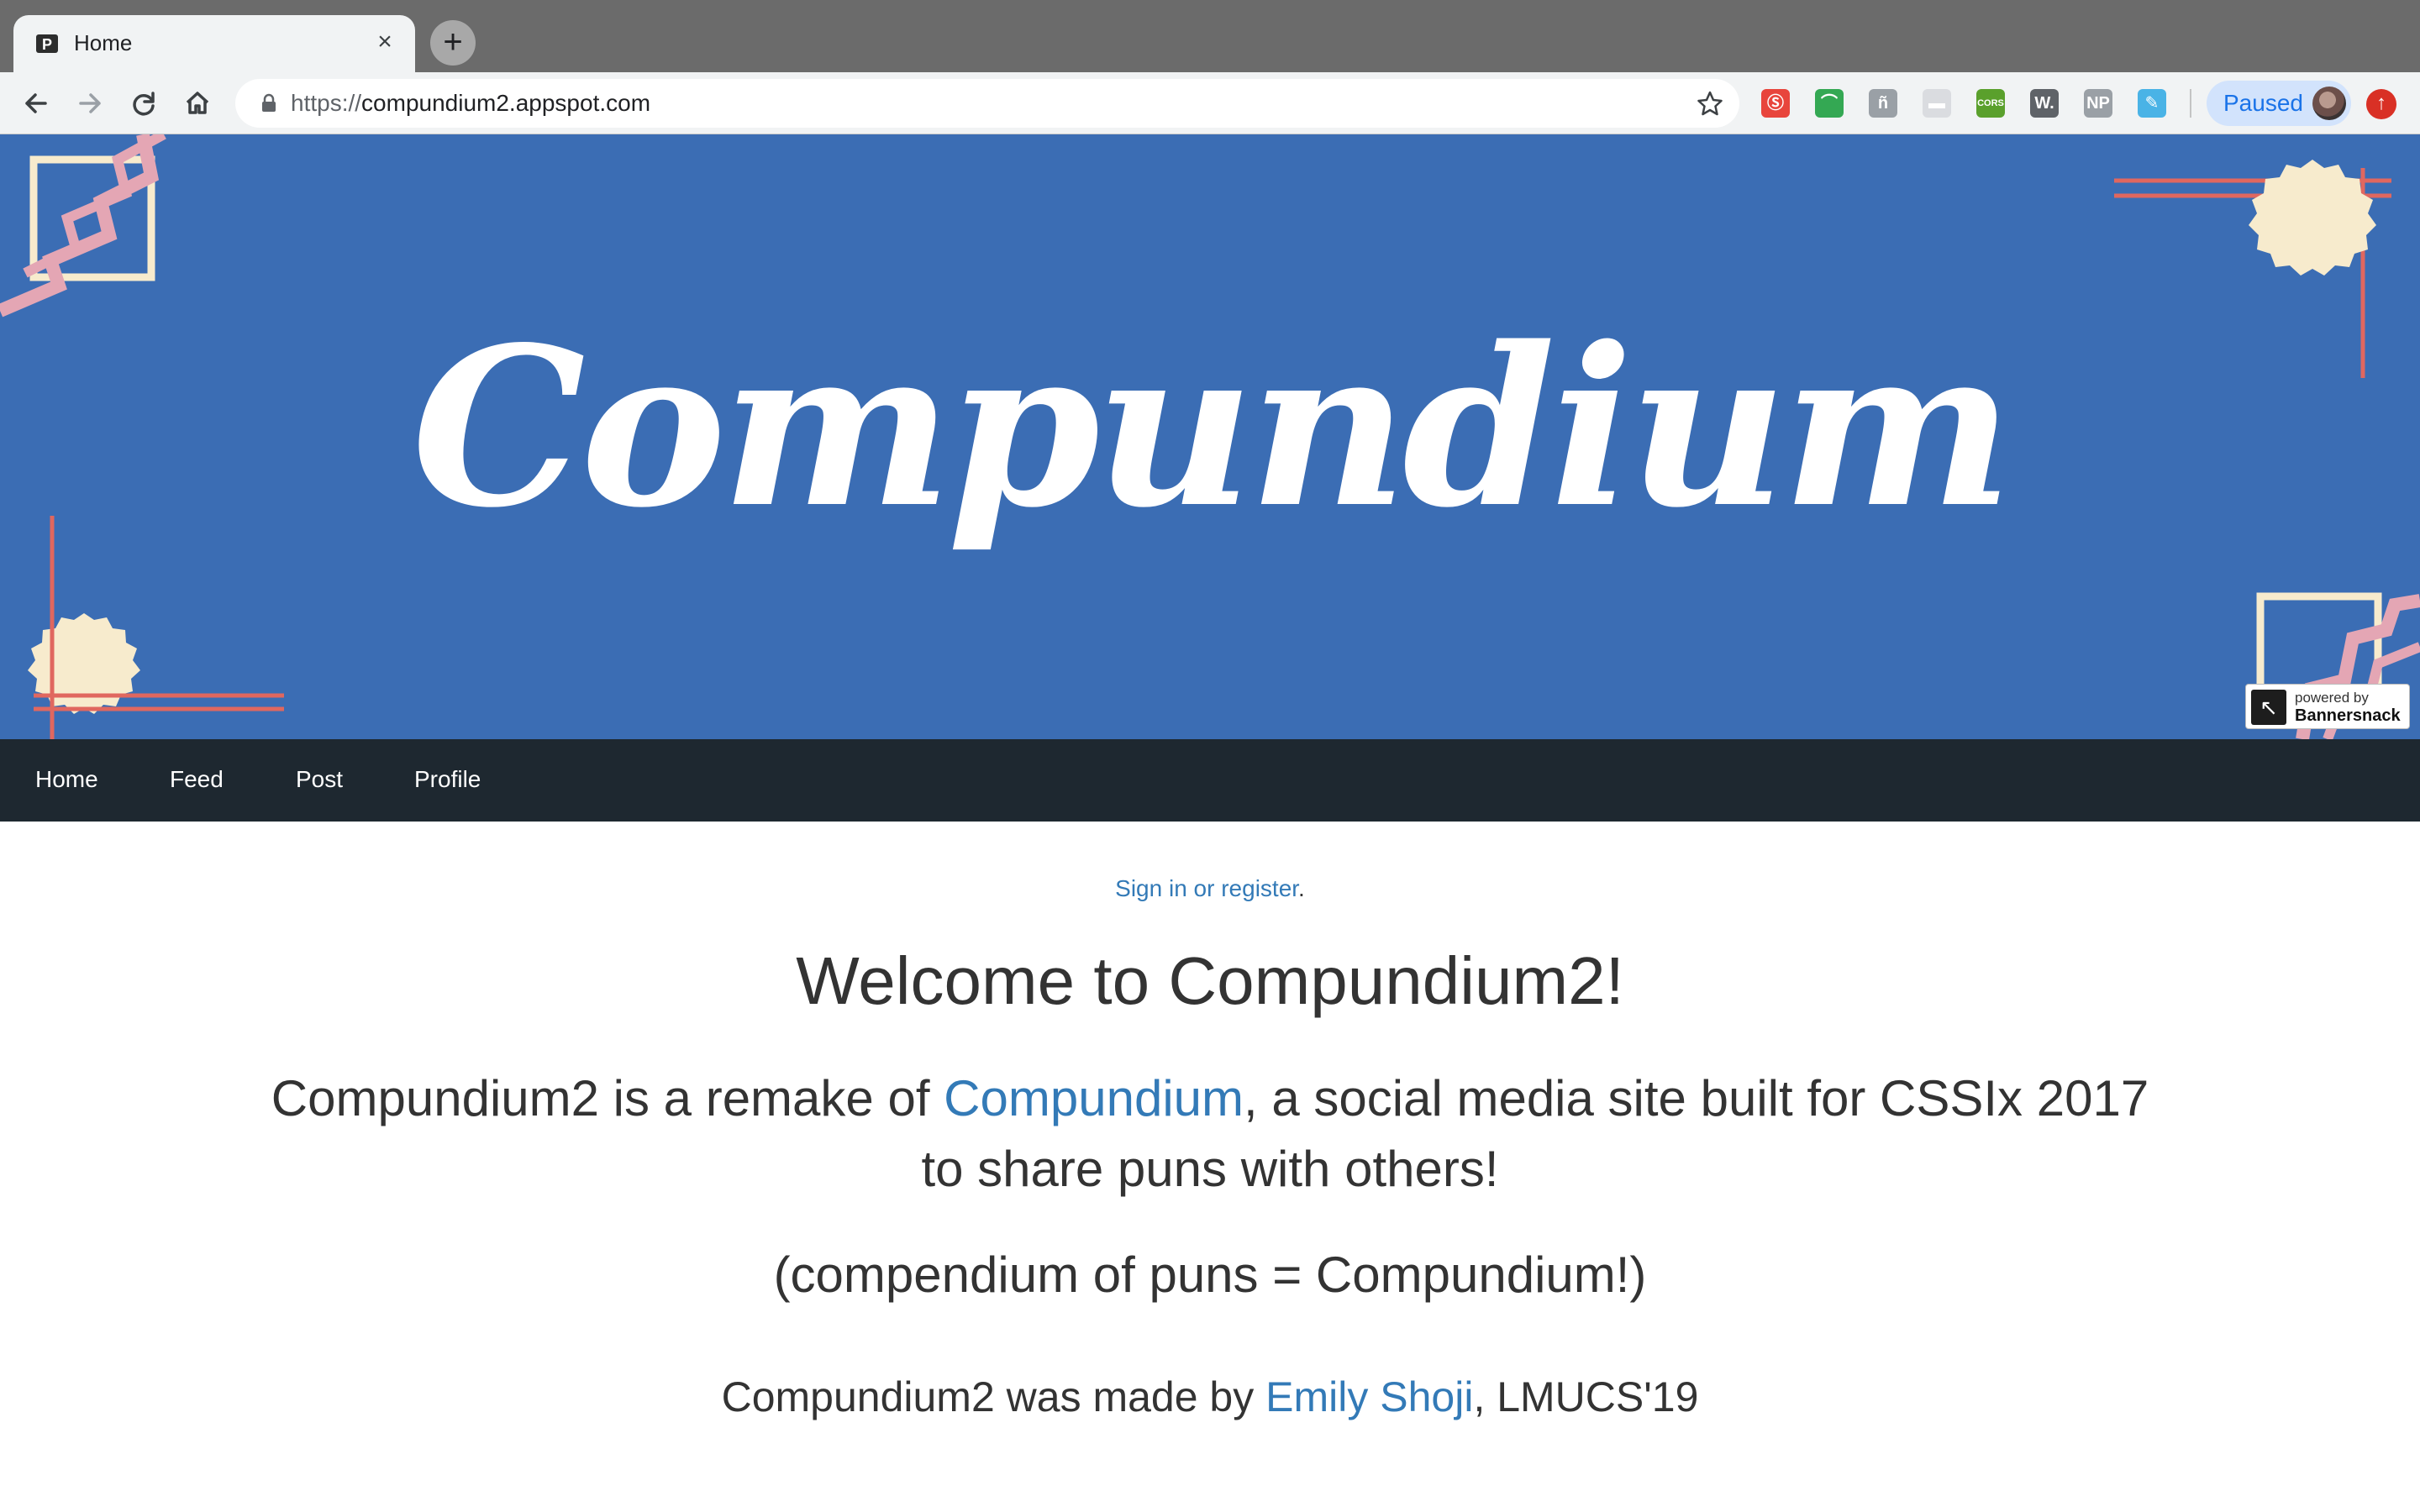 This screenshot has width=2420, height=1512. Describe the element at coordinates (1210, 428) in the screenshot. I see `banner-logo-text: Compundium` at that location.